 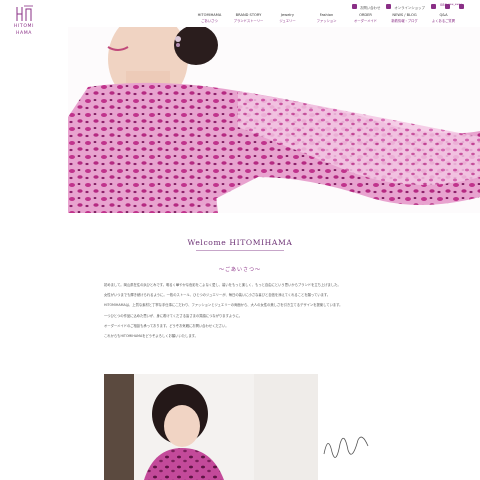 I want to click on nav-label-en: ORDER, so click(x=365, y=15).